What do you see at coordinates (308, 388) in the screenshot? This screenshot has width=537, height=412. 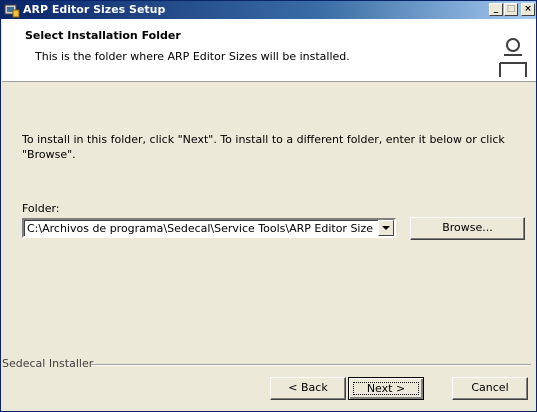 I see `back-button: < Back` at bounding box center [308, 388].